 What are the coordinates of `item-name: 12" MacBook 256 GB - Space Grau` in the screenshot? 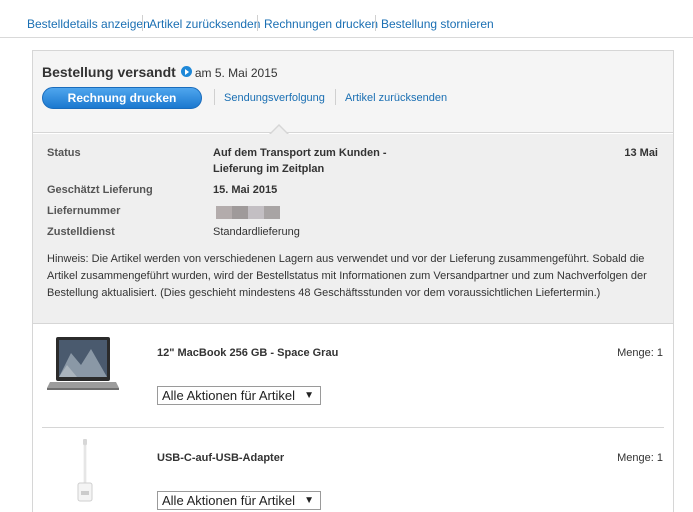 It's located at (248, 353).